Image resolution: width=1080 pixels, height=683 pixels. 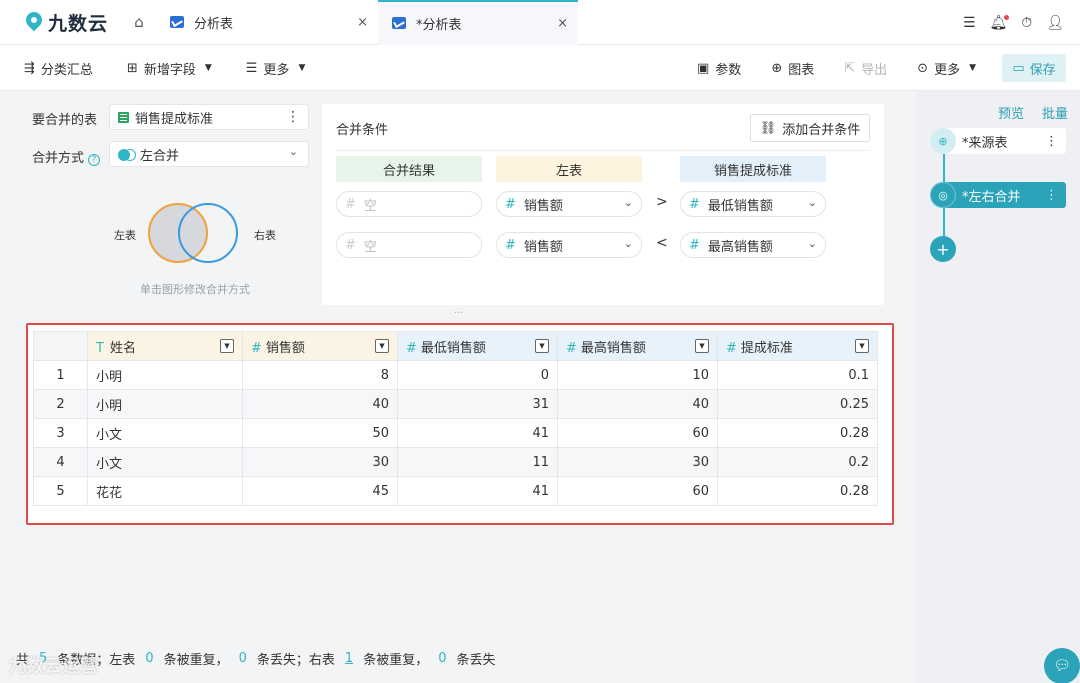 I want to click on add-condition-button: ⛓ 添加合并条件, so click(x=810, y=128).